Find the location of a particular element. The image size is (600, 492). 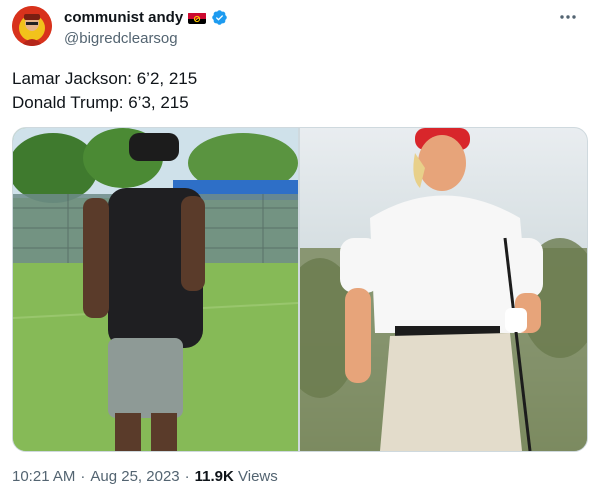

avatar is located at coordinates (32, 26).